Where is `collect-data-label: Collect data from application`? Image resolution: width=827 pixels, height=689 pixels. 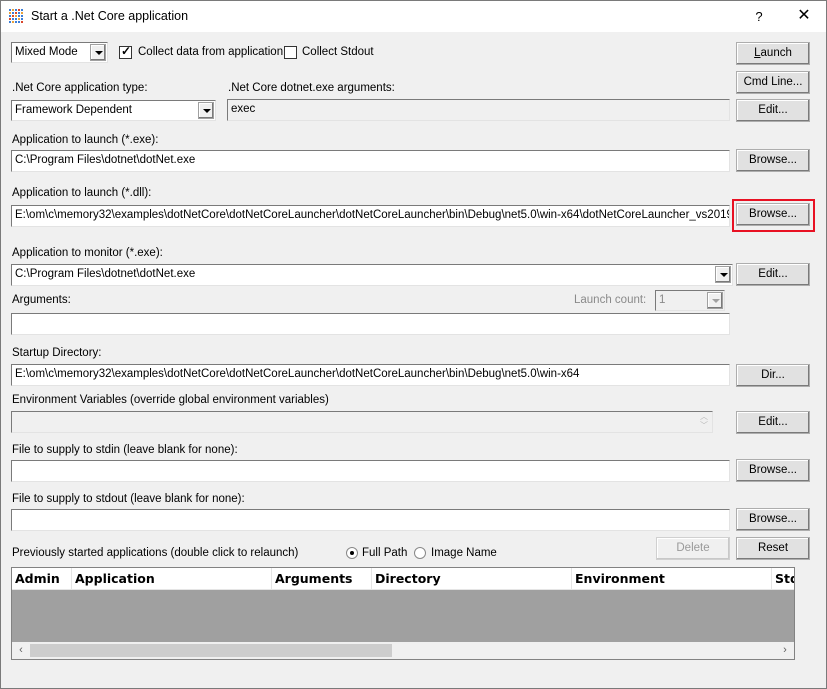
collect-data-label: Collect data from application is located at coordinates (211, 52).